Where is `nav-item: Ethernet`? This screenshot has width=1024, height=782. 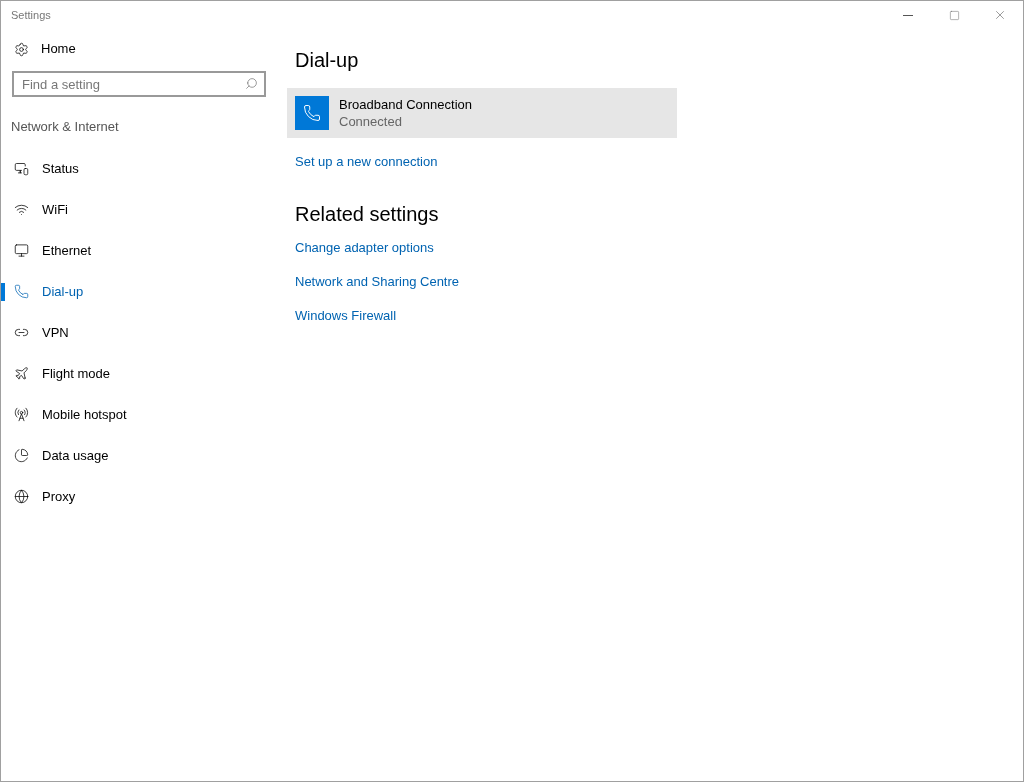 nav-item: Ethernet is located at coordinates (139, 250).